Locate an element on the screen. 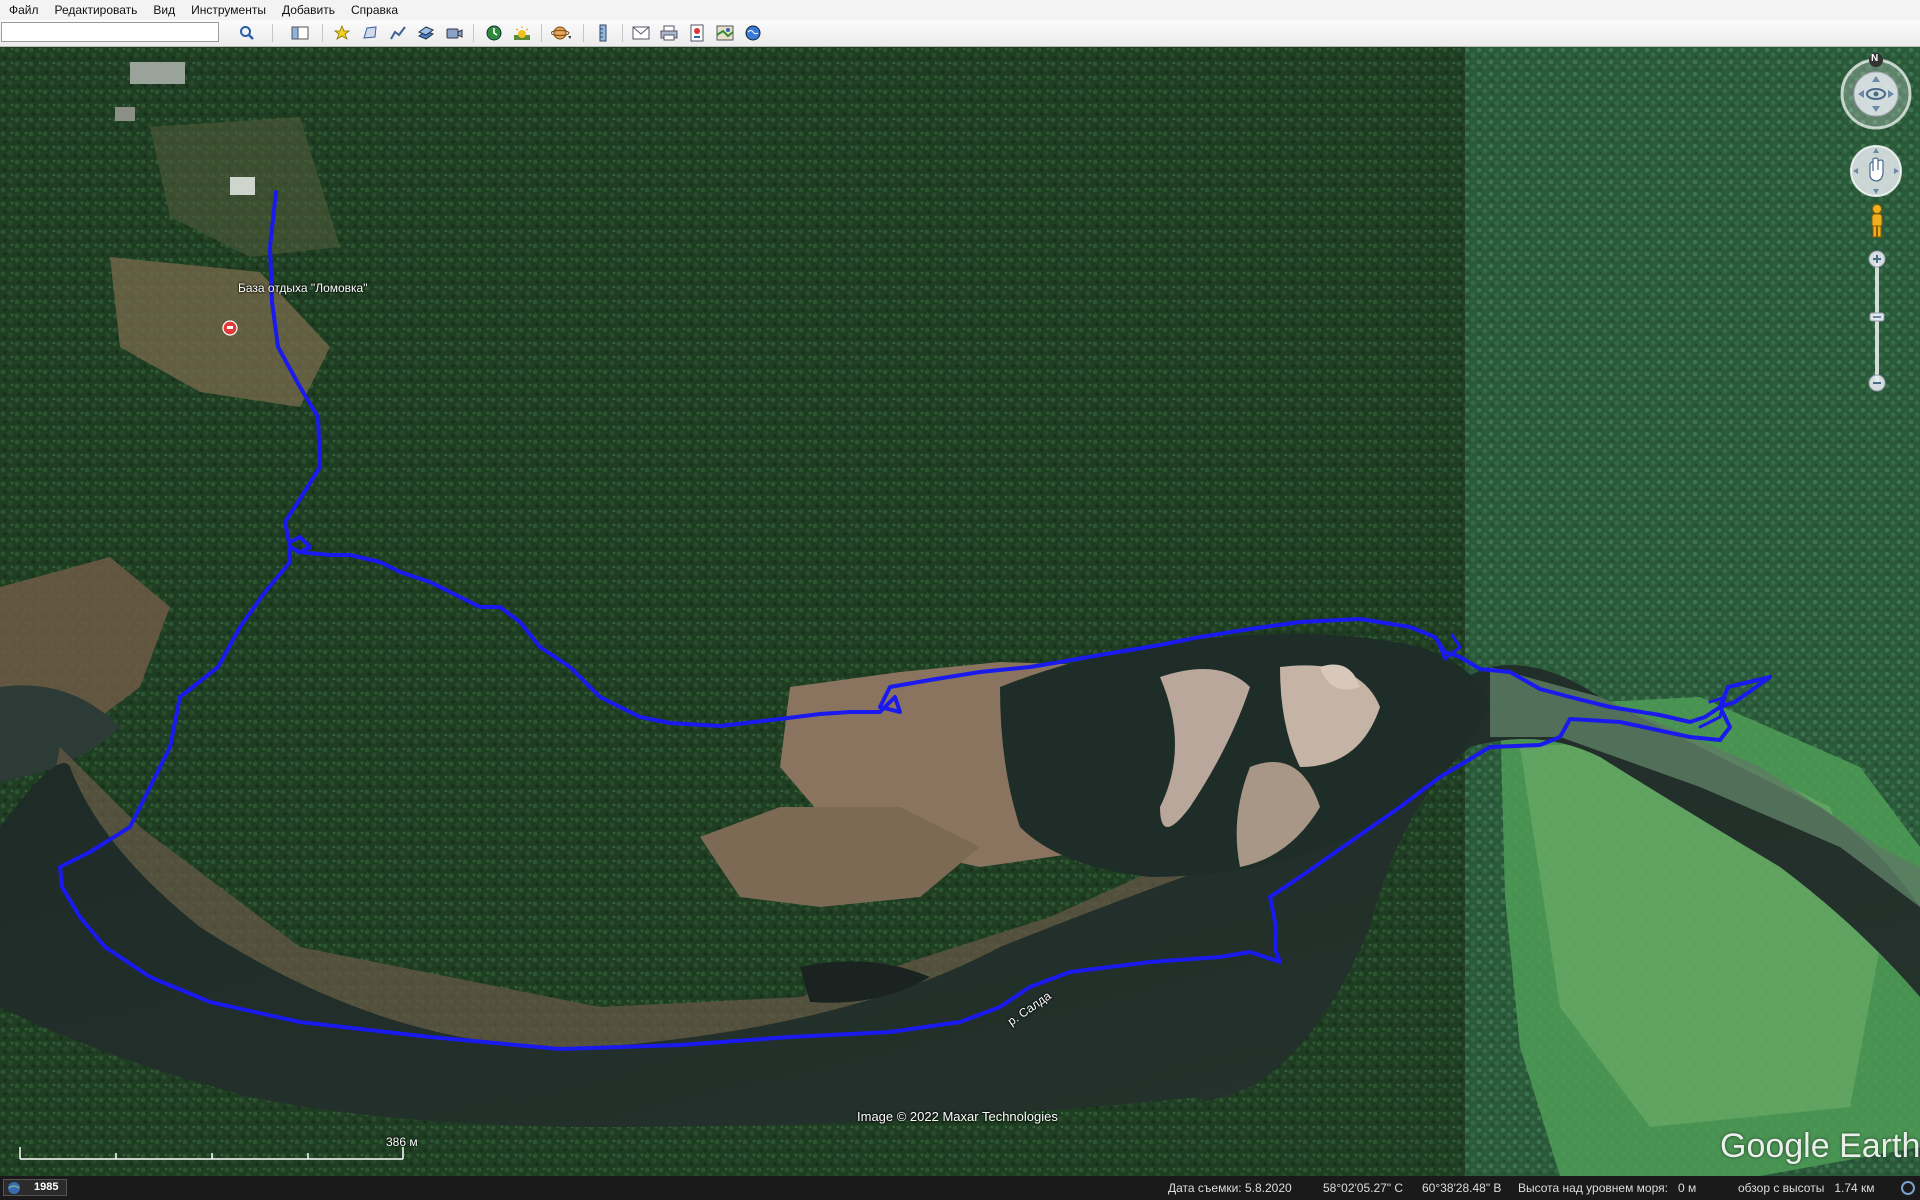  tour-icon is located at coordinates (454, 33).